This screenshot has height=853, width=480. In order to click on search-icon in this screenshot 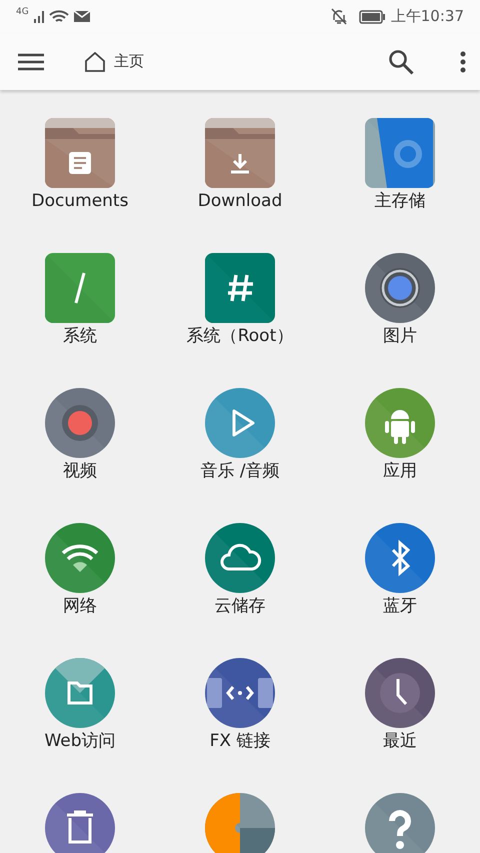, I will do `click(401, 61)`.